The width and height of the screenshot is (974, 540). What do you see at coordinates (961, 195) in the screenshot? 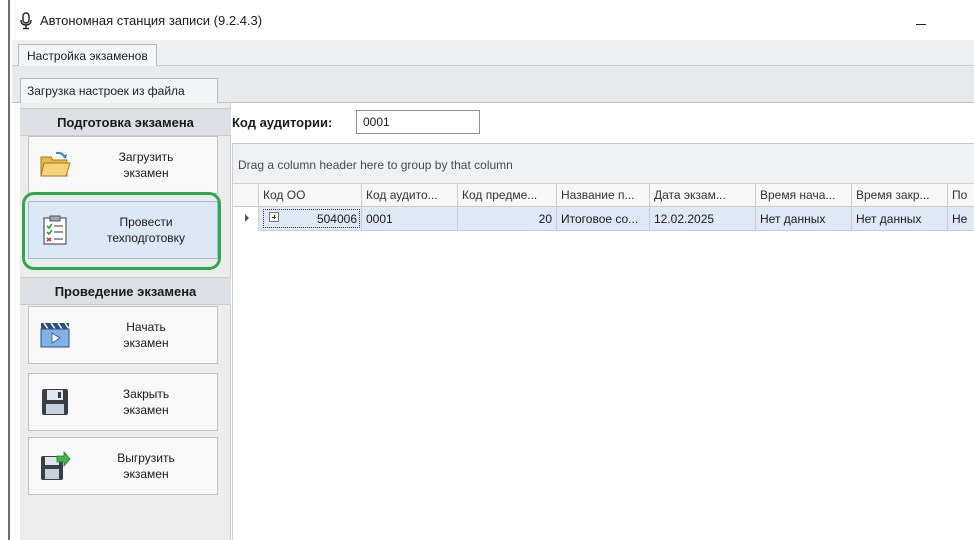
I see `column-header: По` at bounding box center [961, 195].